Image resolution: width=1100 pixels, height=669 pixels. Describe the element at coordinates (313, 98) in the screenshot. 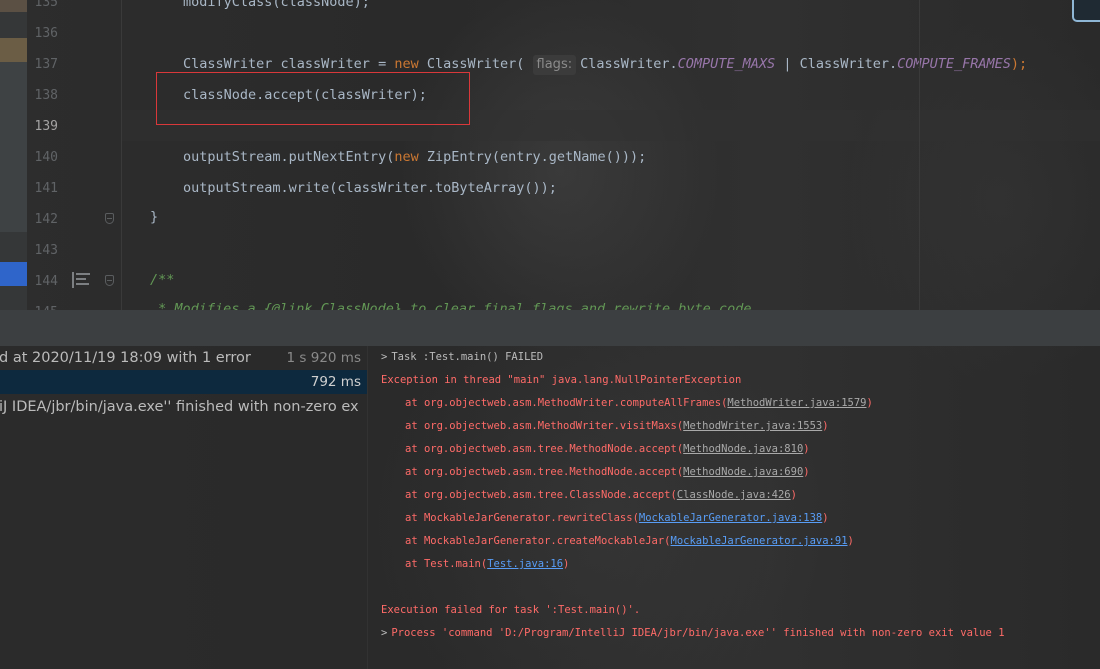

I see `highlight-annotation-box` at that location.